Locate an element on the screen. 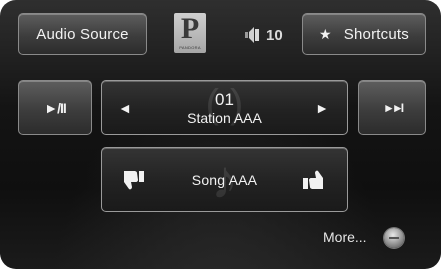  speaker-icon is located at coordinates (252, 35).